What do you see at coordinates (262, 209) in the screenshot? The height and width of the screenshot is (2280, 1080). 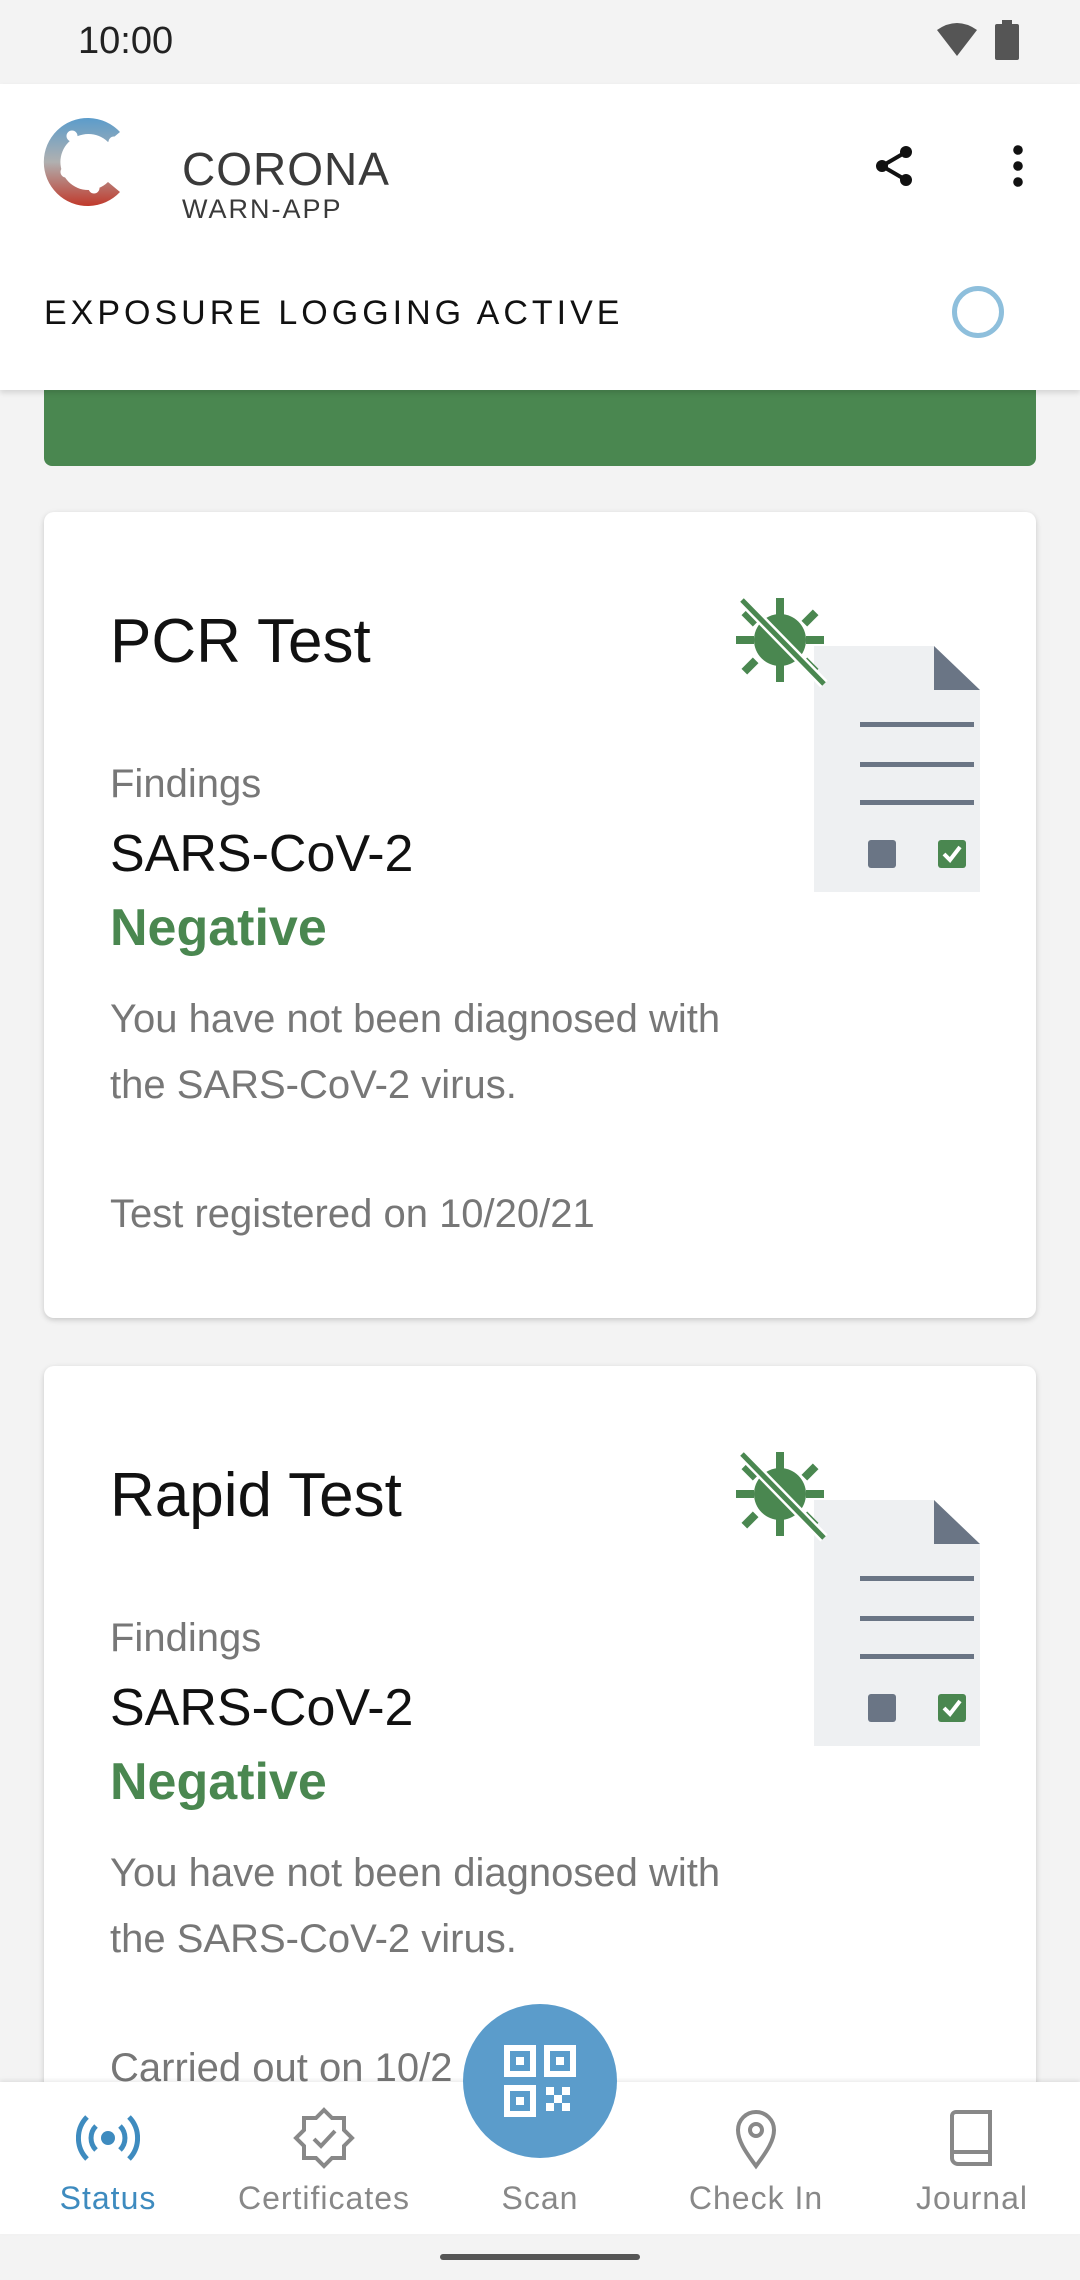 I see `logo-subtitle: WARN-APP` at bounding box center [262, 209].